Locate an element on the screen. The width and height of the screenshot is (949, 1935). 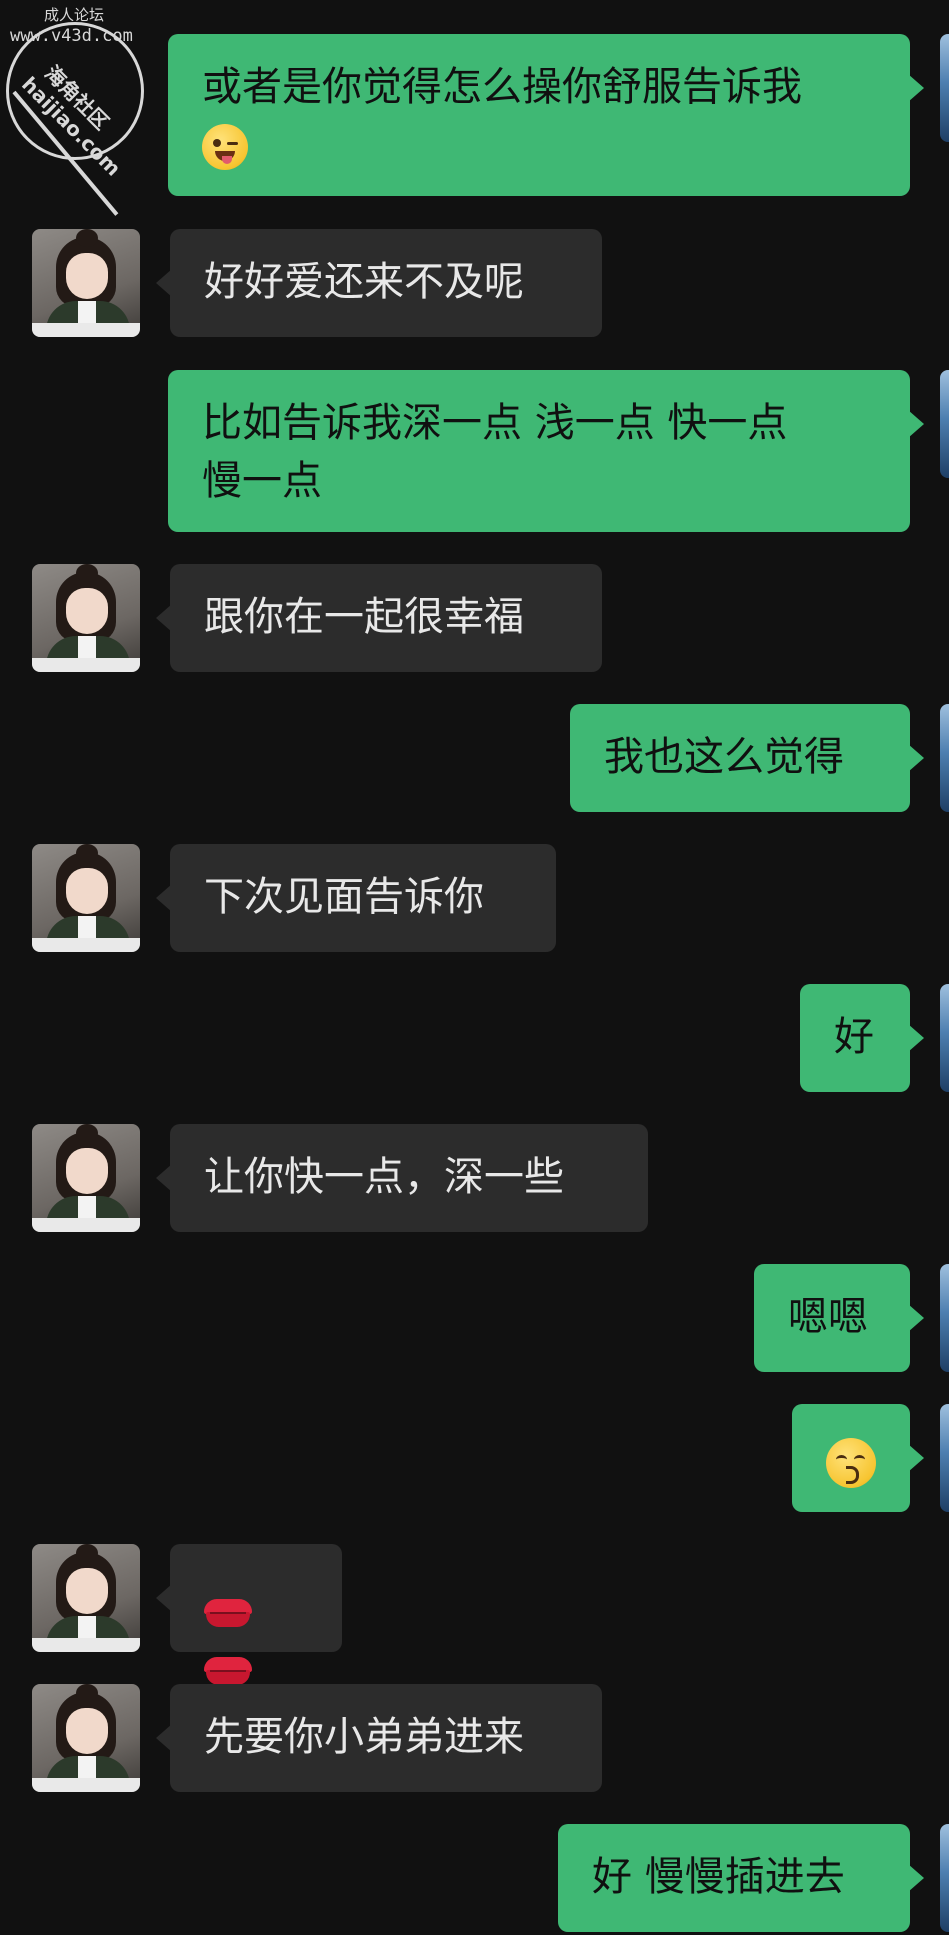
outgoing-message-bubble: 我也这么觉得 is located at coordinates (747, 758).